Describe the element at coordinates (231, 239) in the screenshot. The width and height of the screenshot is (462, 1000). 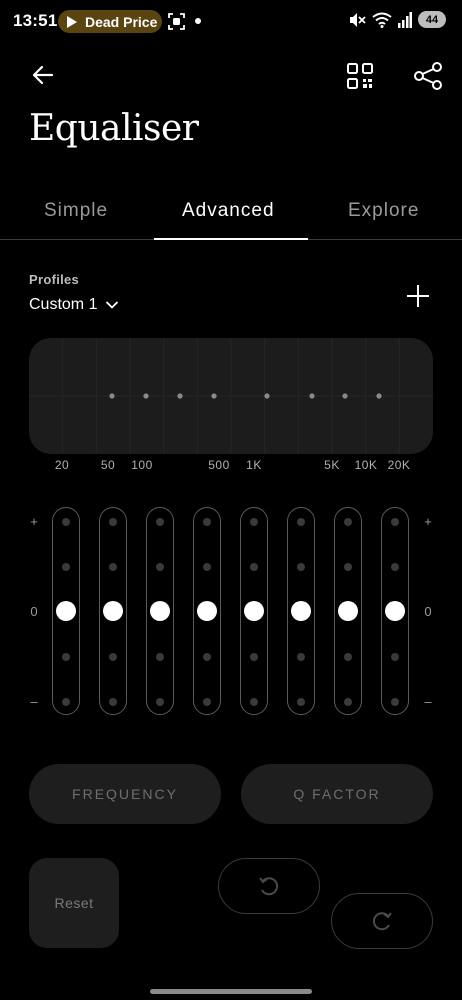
I see `tab-underline` at that location.